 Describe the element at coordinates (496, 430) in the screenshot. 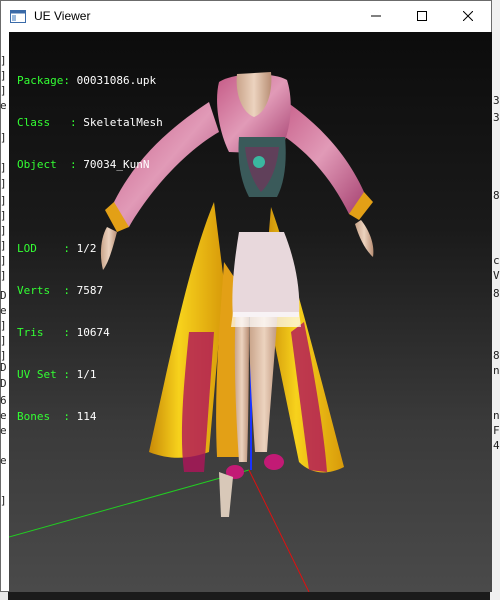

I see `background-glyph: F` at that location.